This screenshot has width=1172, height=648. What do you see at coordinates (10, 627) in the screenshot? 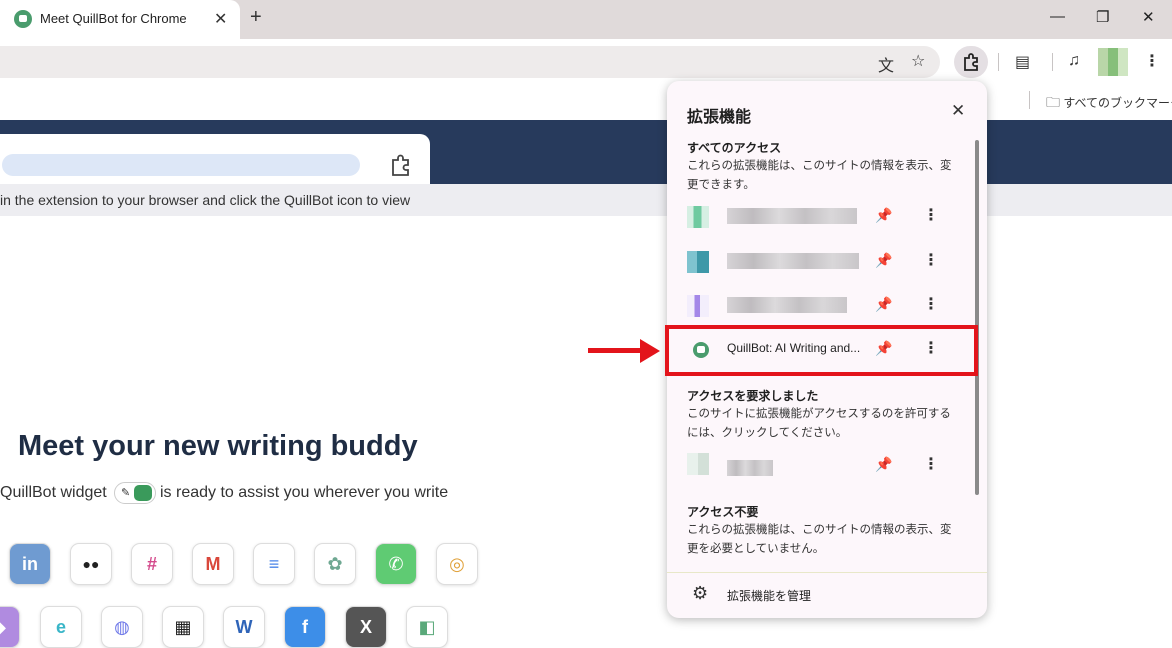
I see `app-icon-purple: ◆` at bounding box center [10, 627].